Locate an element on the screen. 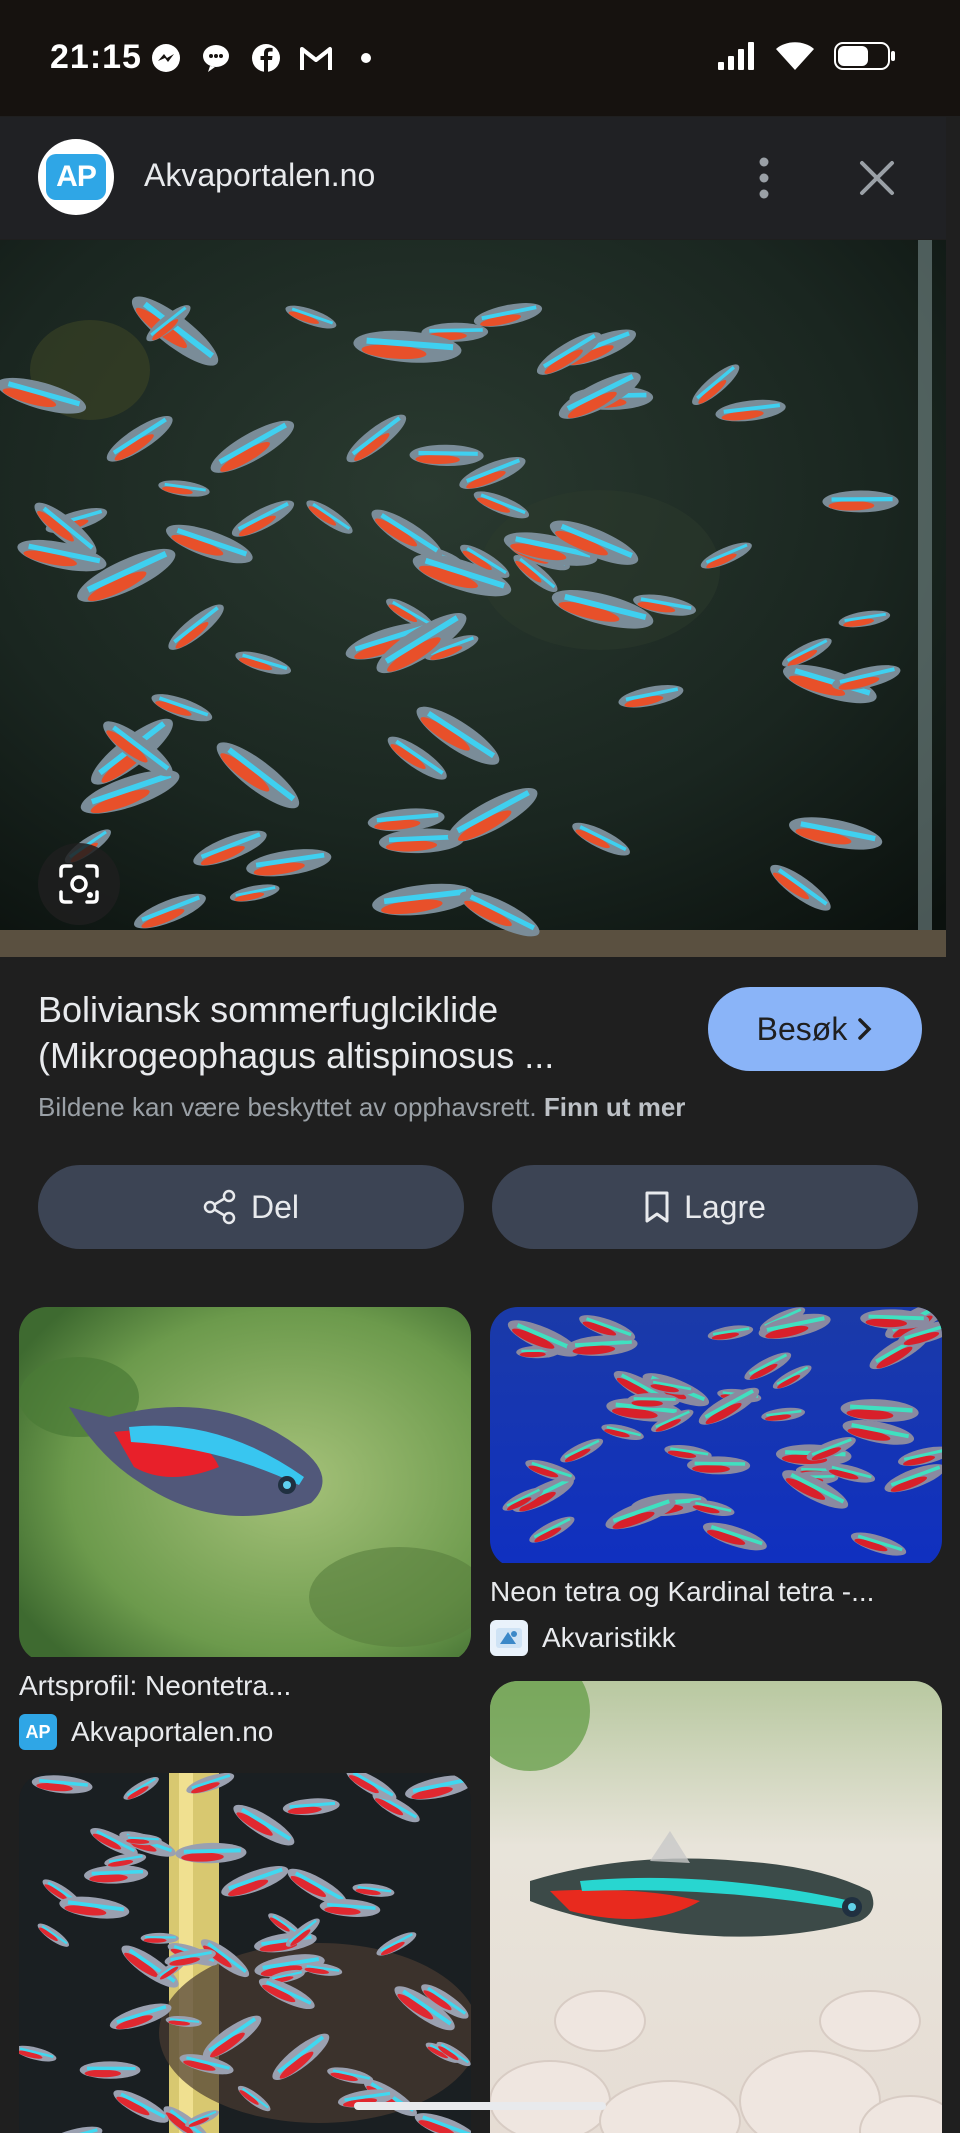 The image size is (960, 2133). site-name: Akvaportalen.no is located at coordinates (259, 175).